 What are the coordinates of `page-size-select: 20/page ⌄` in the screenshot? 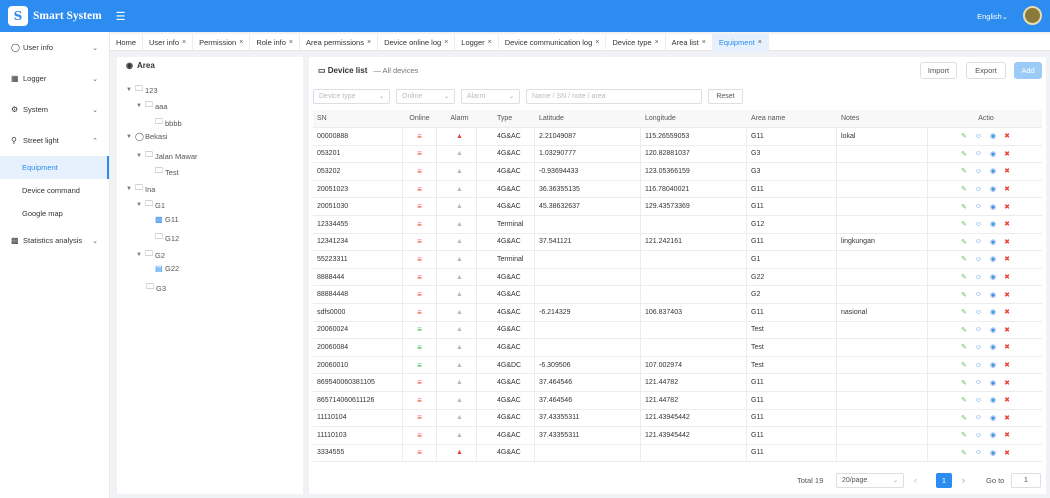 It's located at (870, 480).